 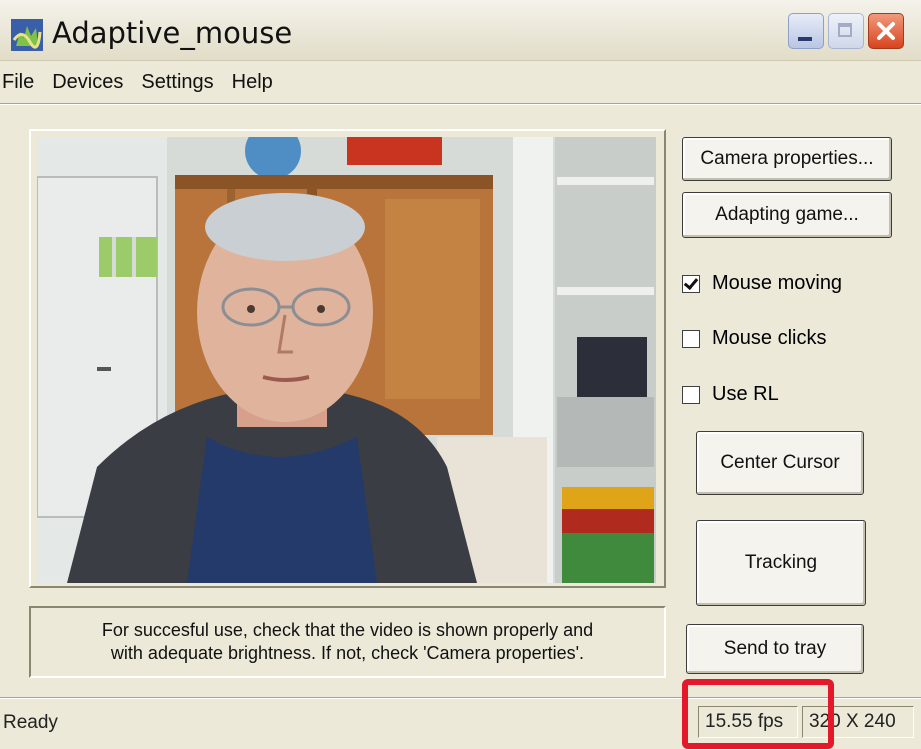 What do you see at coordinates (253, 82) in the screenshot?
I see `menu-help: Help` at bounding box center [253, 82].